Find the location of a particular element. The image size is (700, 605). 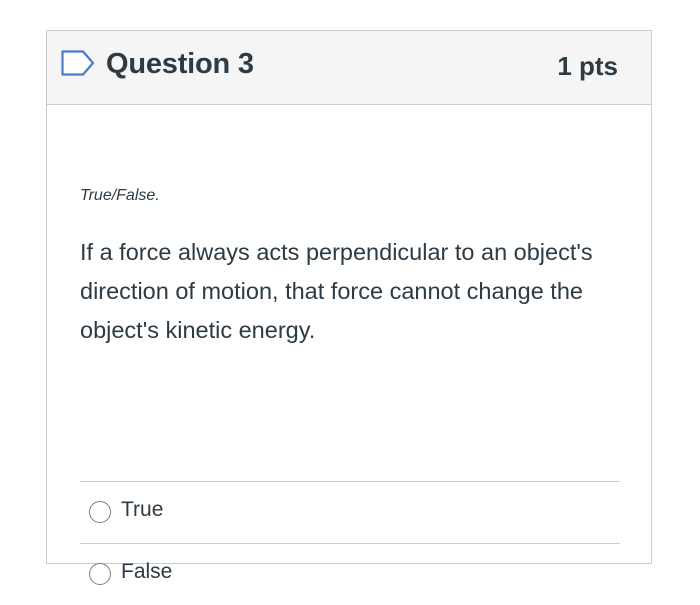

question-header: Question 3 1 pts is located at coordinates (349, 68).